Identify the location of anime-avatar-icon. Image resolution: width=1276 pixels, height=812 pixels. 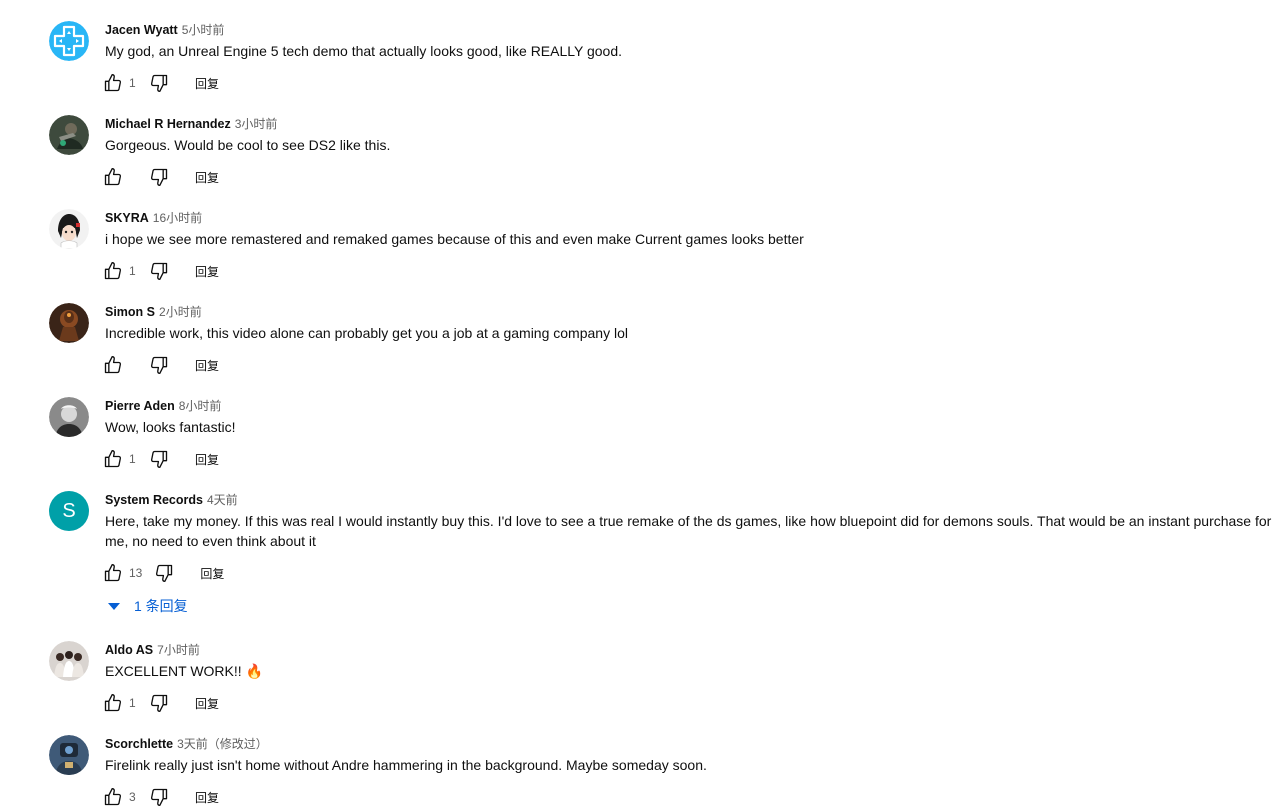
(69, 229).